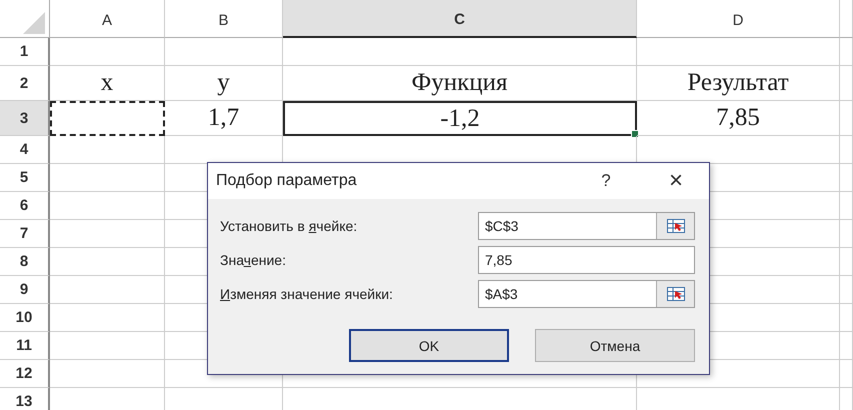 This screenshot has height=410, width=853. What do you see at coordinates (460, 118) in the screenshot?
I see `table-cell: -1,2` at bounding box center [460, 118].